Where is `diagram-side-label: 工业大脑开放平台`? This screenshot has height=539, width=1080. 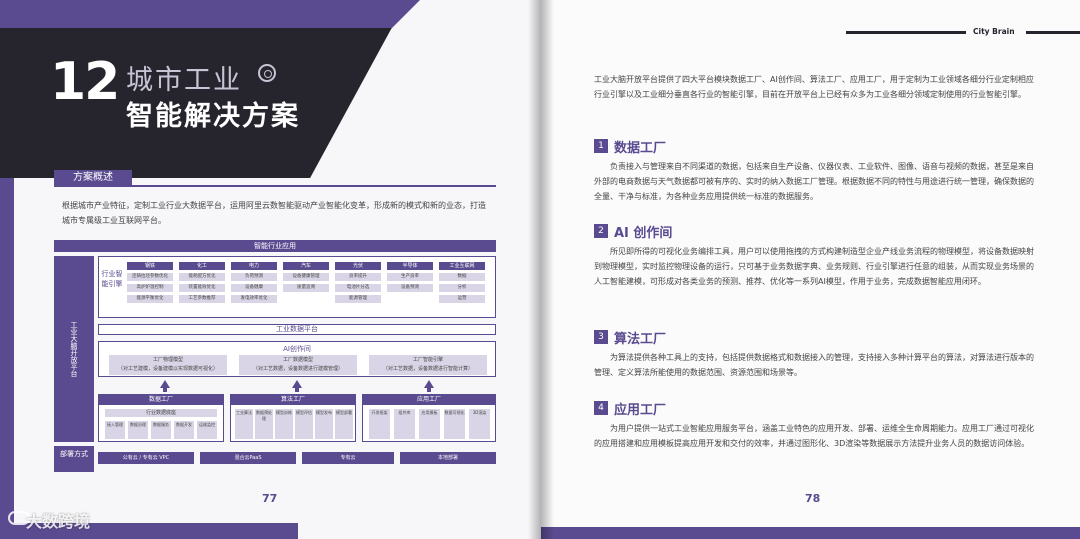
diagram-side-label: 工业大脑开放平台 is located at coordinates (74, 349).